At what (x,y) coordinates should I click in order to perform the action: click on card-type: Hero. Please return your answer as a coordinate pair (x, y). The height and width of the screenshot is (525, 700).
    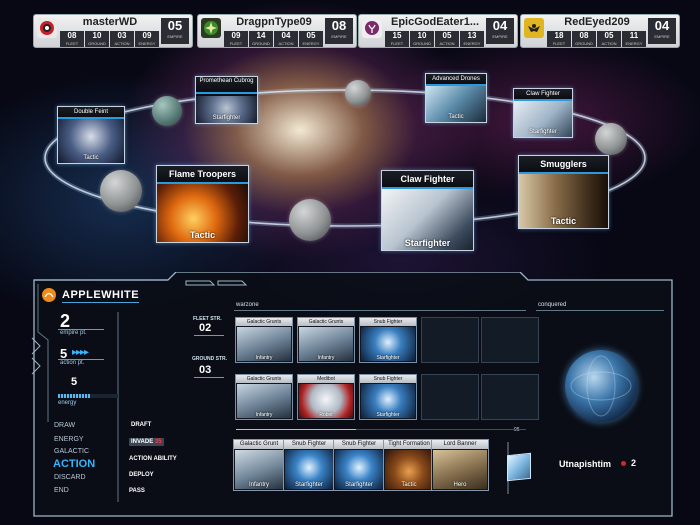
    Looking at the image, I should click on (460, 485).